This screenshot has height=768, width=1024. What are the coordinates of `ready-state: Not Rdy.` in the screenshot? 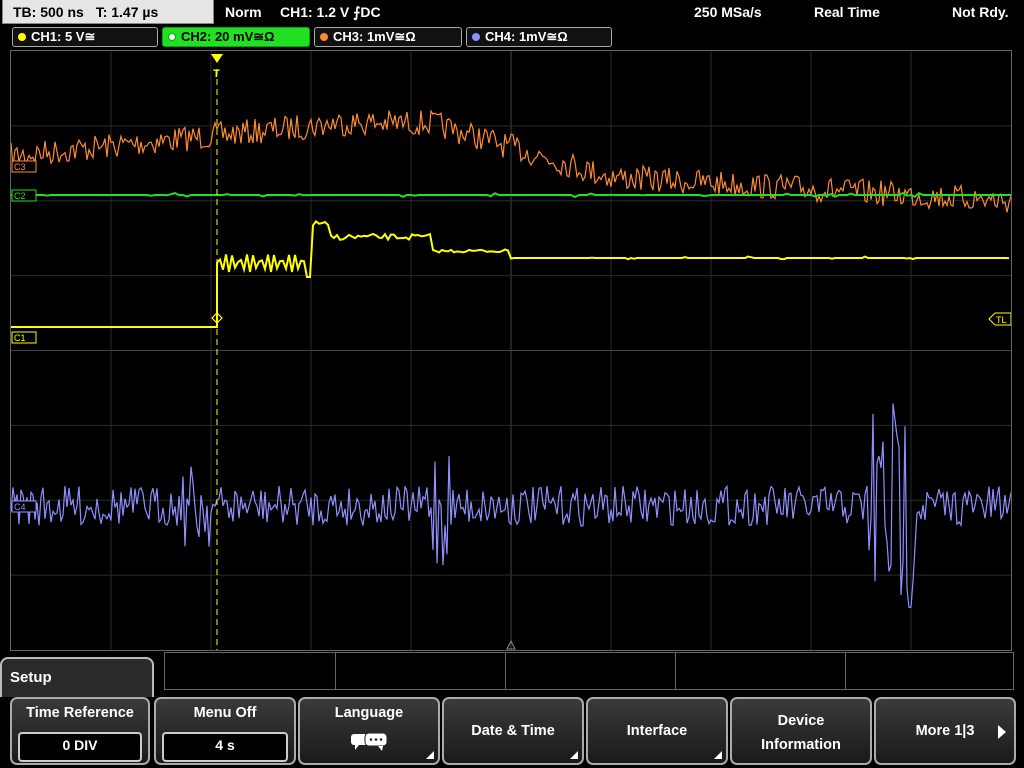 It's located at (980, 12).